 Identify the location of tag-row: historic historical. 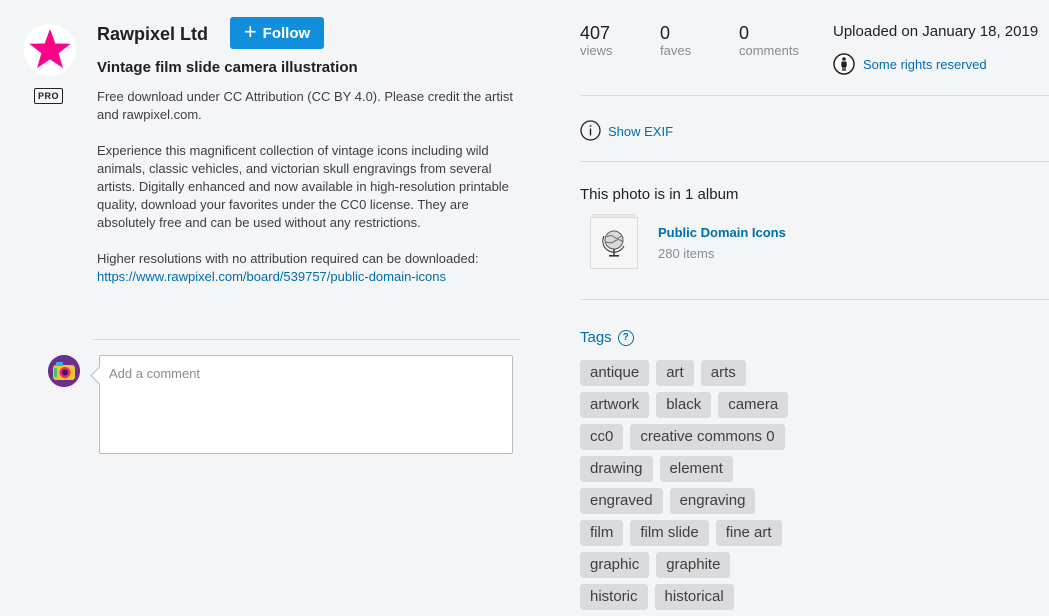
(700, 597).